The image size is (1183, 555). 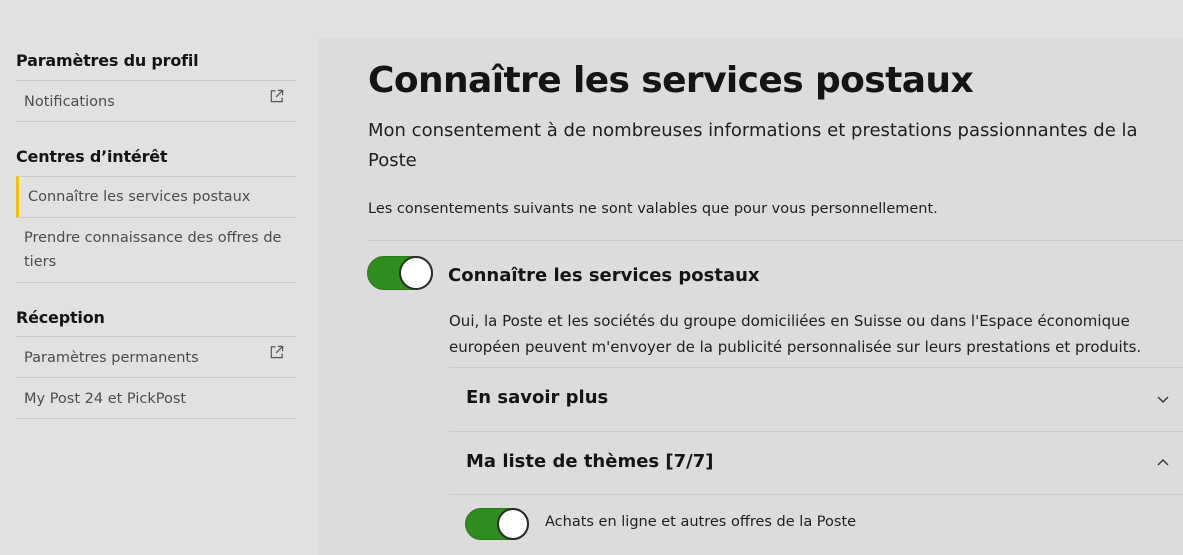 I want to click on sidebar-item-label: Connaître les services postaux, so click(x=139, y=197).